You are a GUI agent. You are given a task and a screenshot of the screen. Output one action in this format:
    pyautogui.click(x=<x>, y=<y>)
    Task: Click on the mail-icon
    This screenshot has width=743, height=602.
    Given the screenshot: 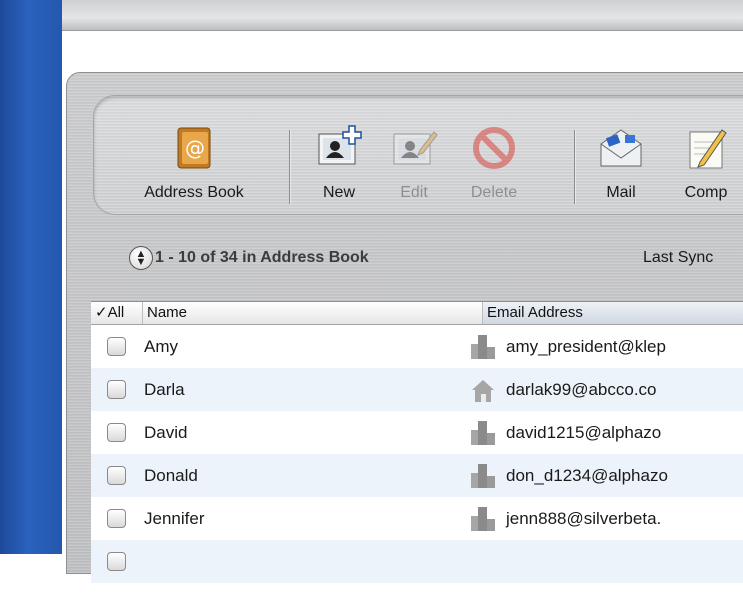 What is the action you would take?
    pyautogui.click(x=621, y=148)
    